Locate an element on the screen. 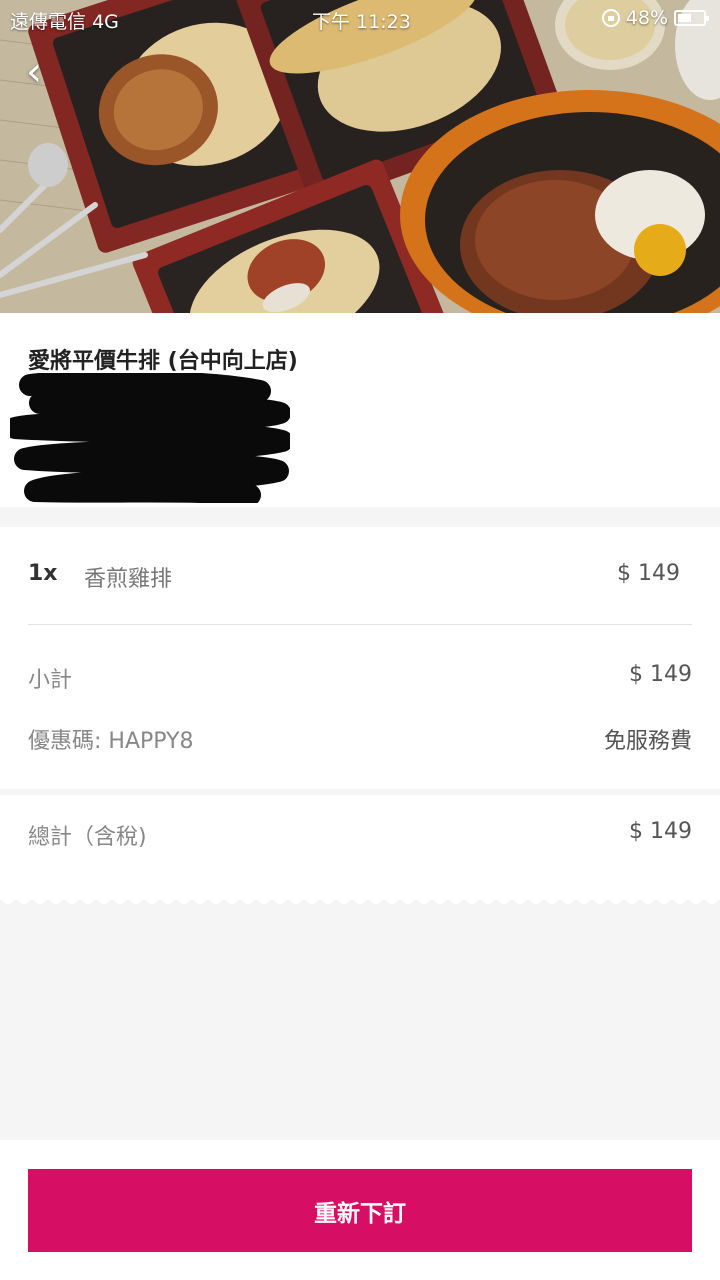  subtotal-value: $ 149 is located at coordinates (660, 674).